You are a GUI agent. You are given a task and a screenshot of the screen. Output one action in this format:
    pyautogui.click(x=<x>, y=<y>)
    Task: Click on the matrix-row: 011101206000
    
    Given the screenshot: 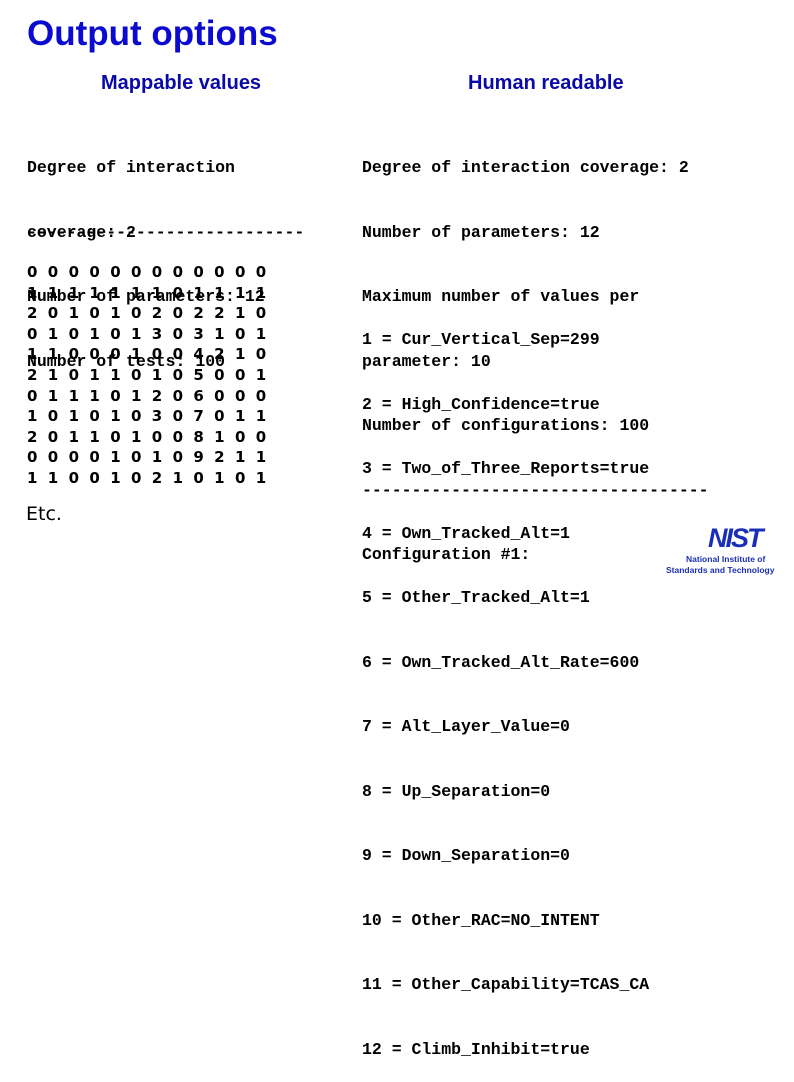 What is the action you would take?
    pyautogui.click(x=152, y=396)
    